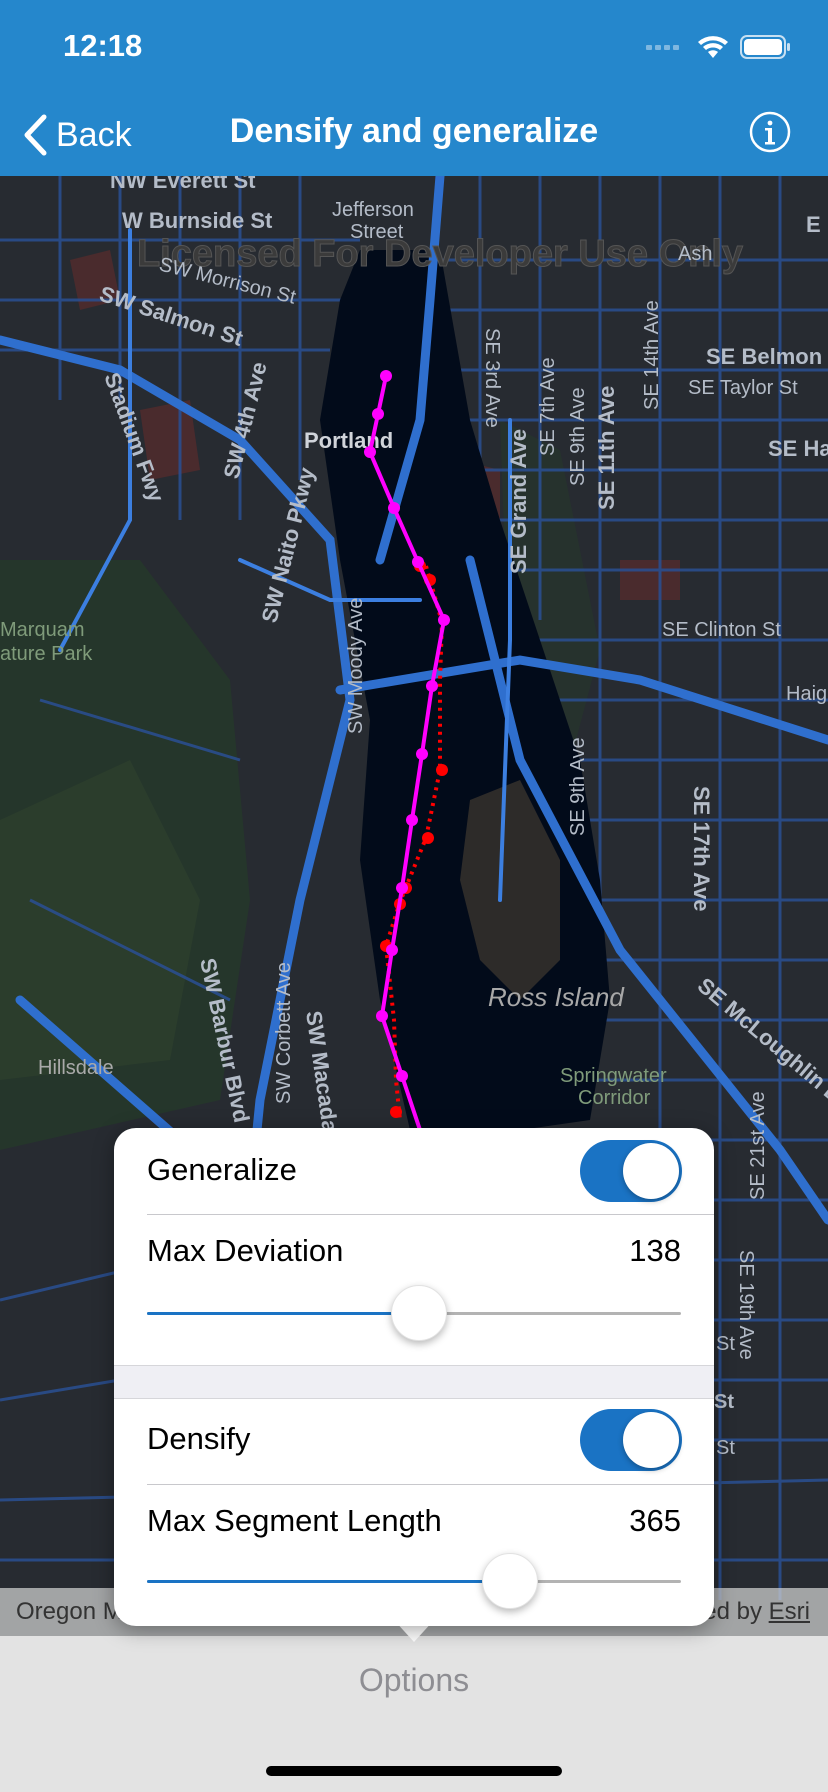  Describe the element at coordinates (518, 501) in the screenshot. I see `map-label: SE Grand Ave` at that location.